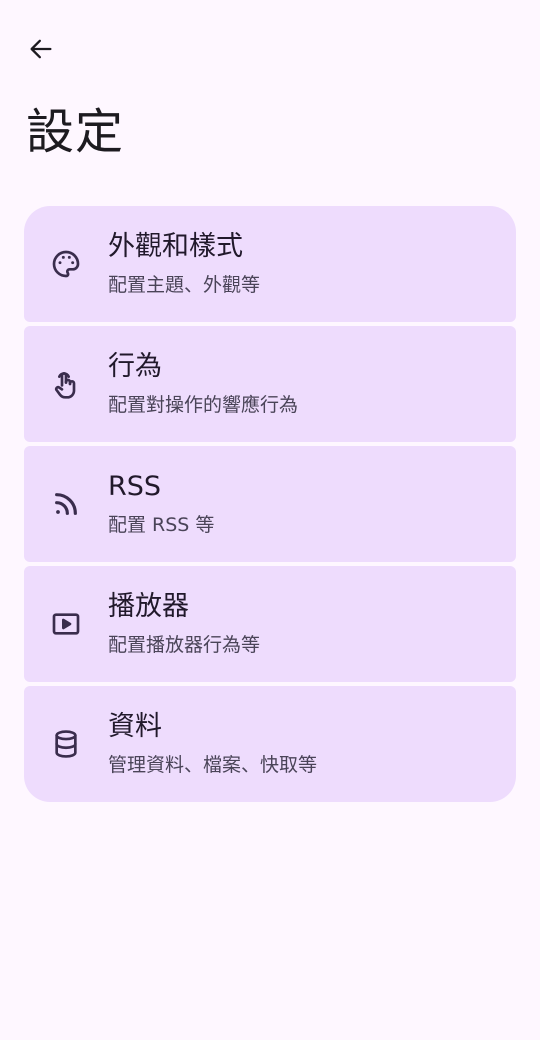 The height and width of the screenshot is (1040, 540). What do you see at coordinates (66, 504) in the screenshot?
I see `rss-icon` at bounding box center [66, 504].